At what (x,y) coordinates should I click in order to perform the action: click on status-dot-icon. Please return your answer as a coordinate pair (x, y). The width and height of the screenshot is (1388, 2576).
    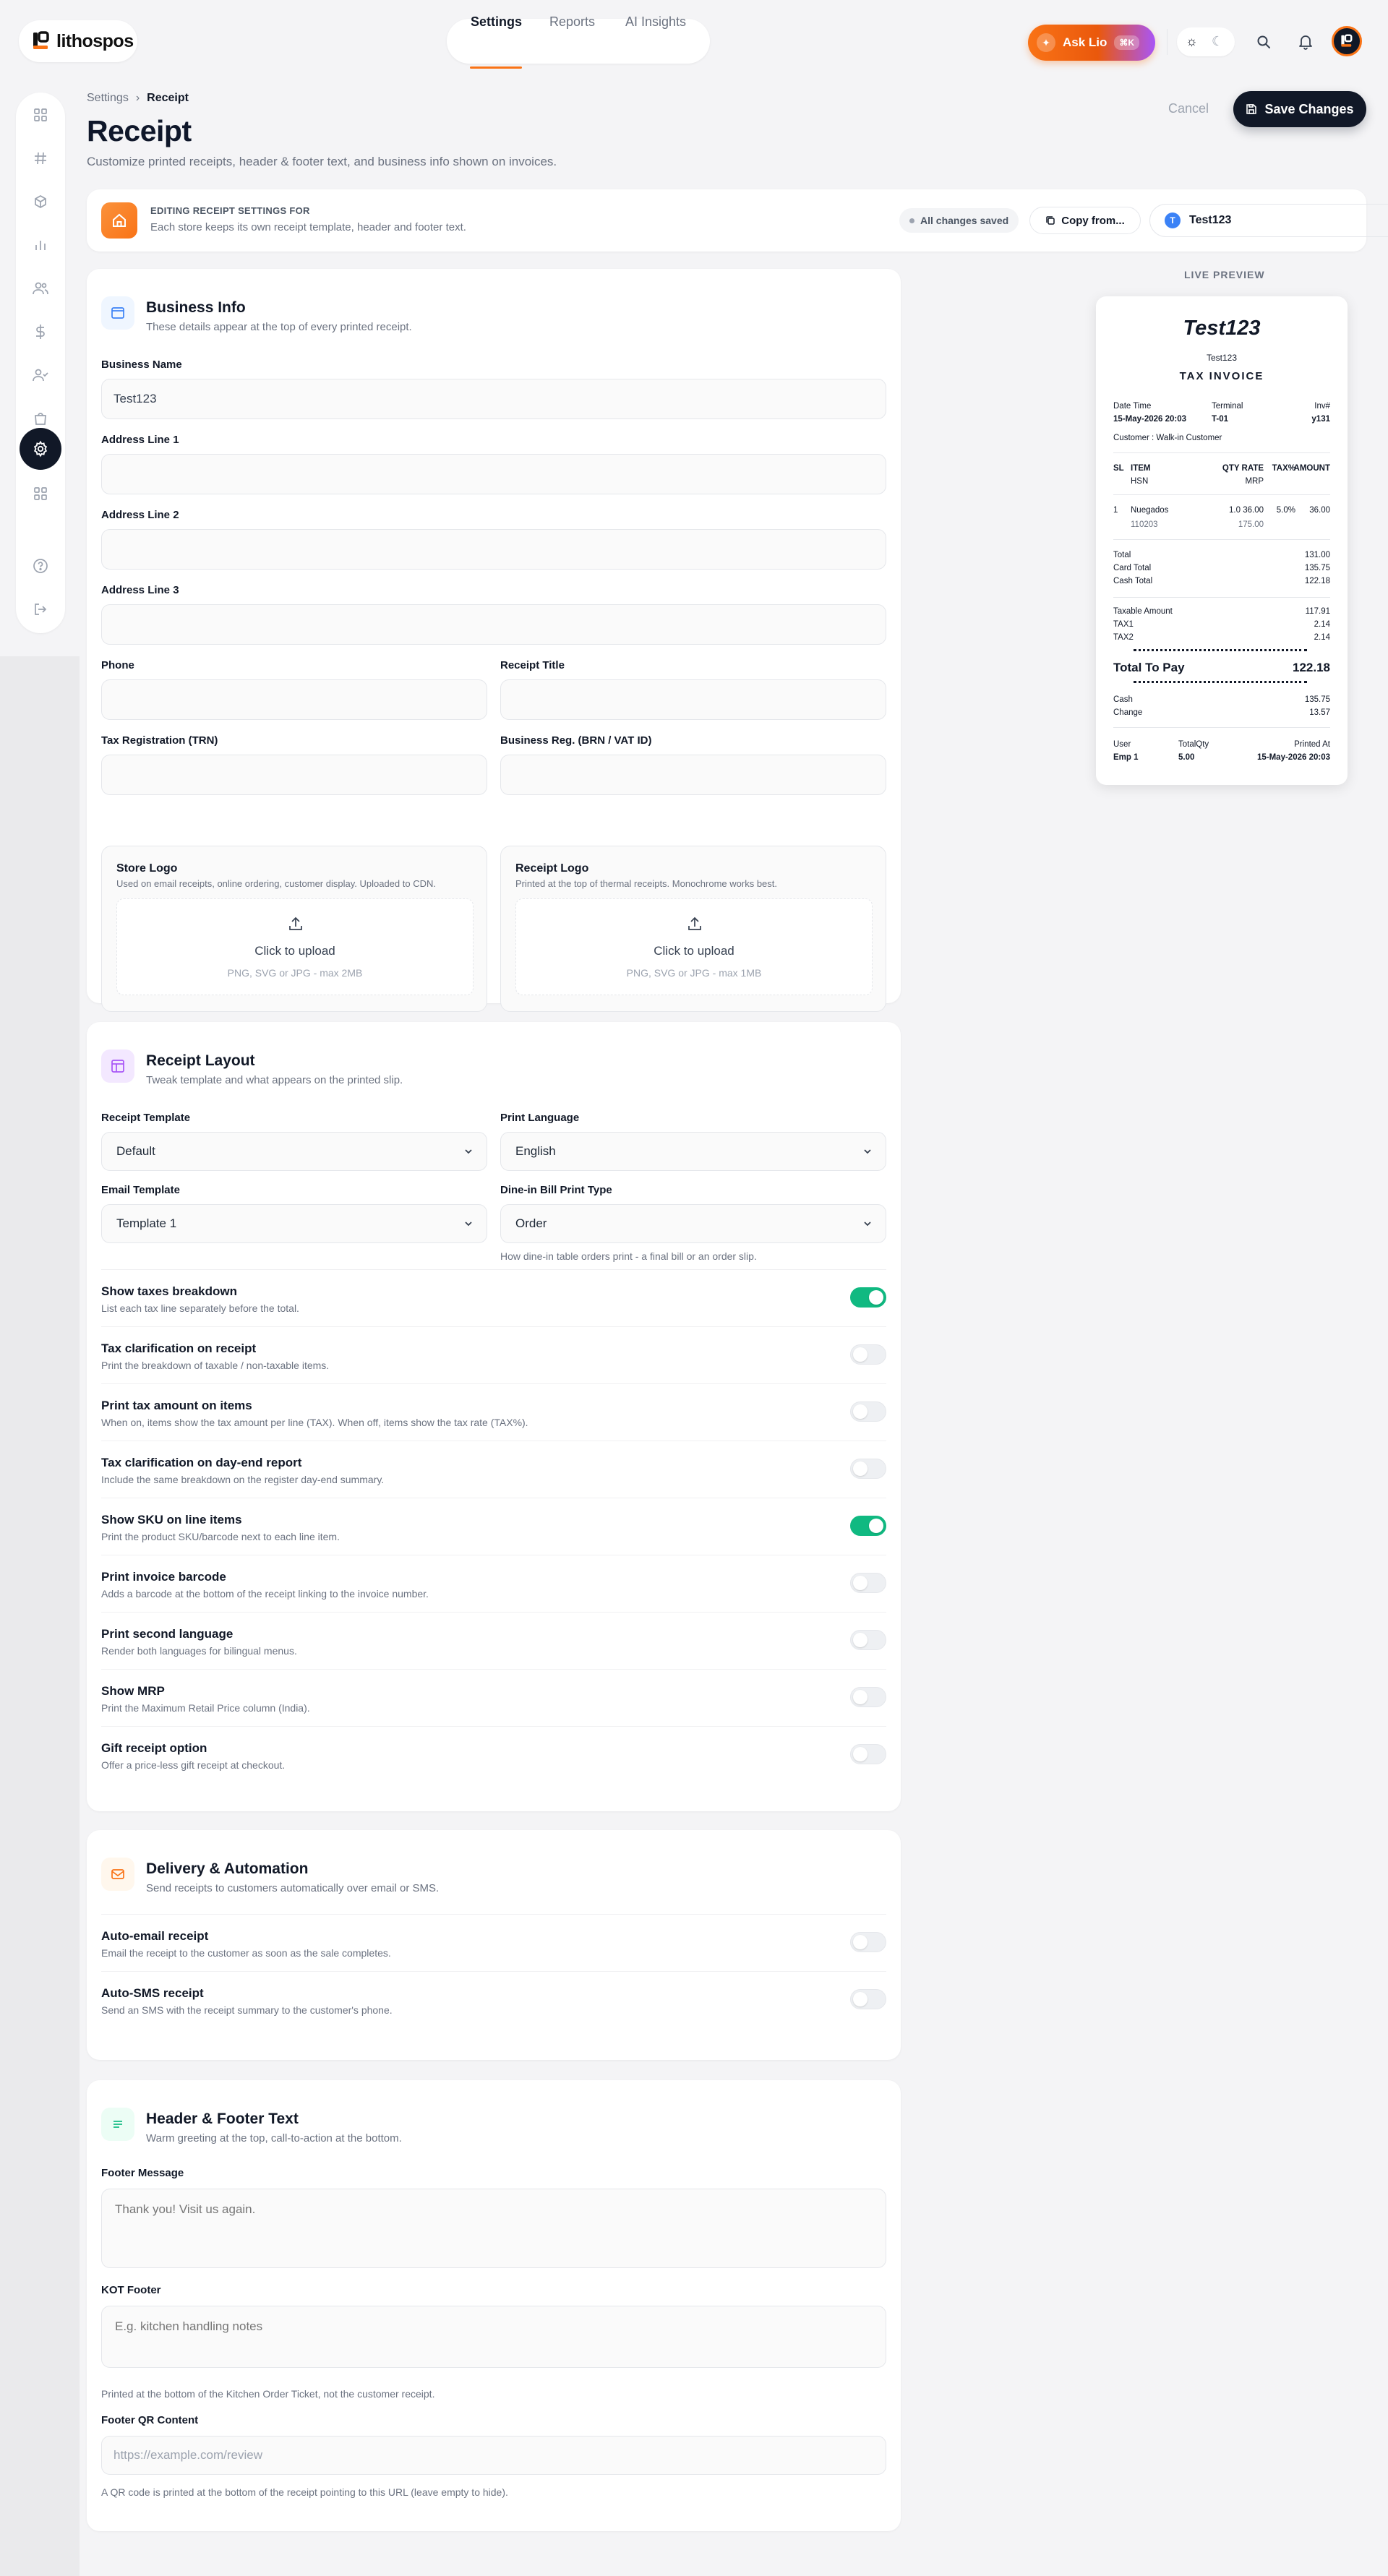
    Looking at the image, I should click on (912, 221).